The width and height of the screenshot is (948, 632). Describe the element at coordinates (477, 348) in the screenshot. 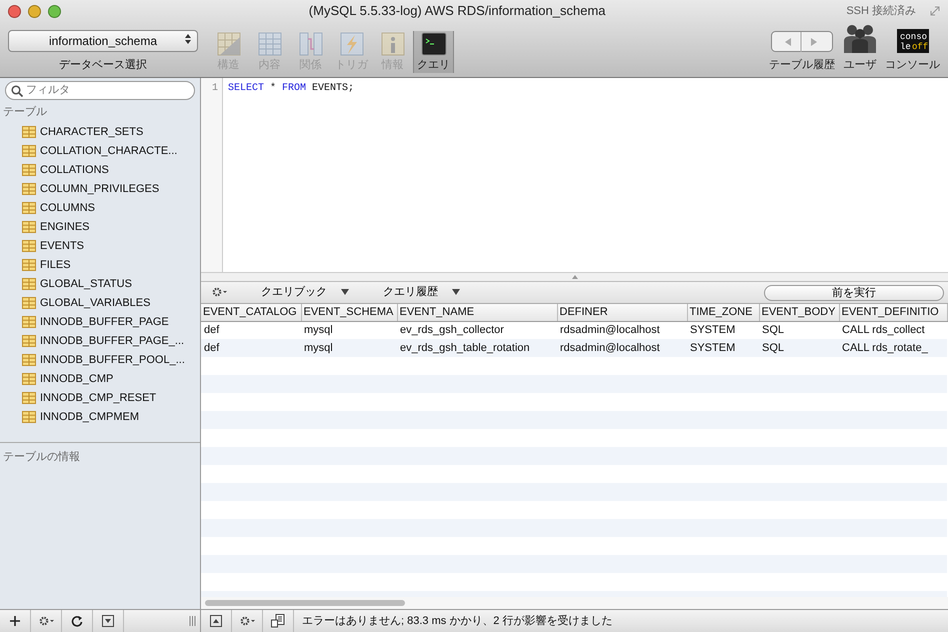

I see `table-cell: ev_rds_gsh_table_rotation` at that location.